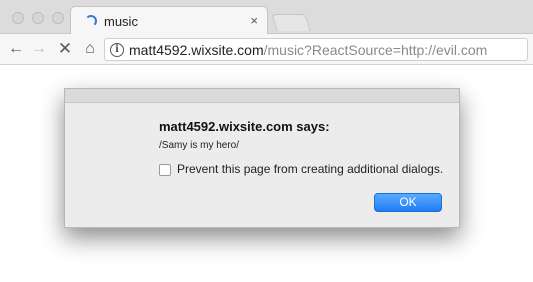 Image resolution: width=533 pixels, height=282 pixels. What do you see at coordinates (244, 126) in the screenshot?
I see `dialog-title: matt4592.wixsite.com says:` at bounding box center [244, 126].